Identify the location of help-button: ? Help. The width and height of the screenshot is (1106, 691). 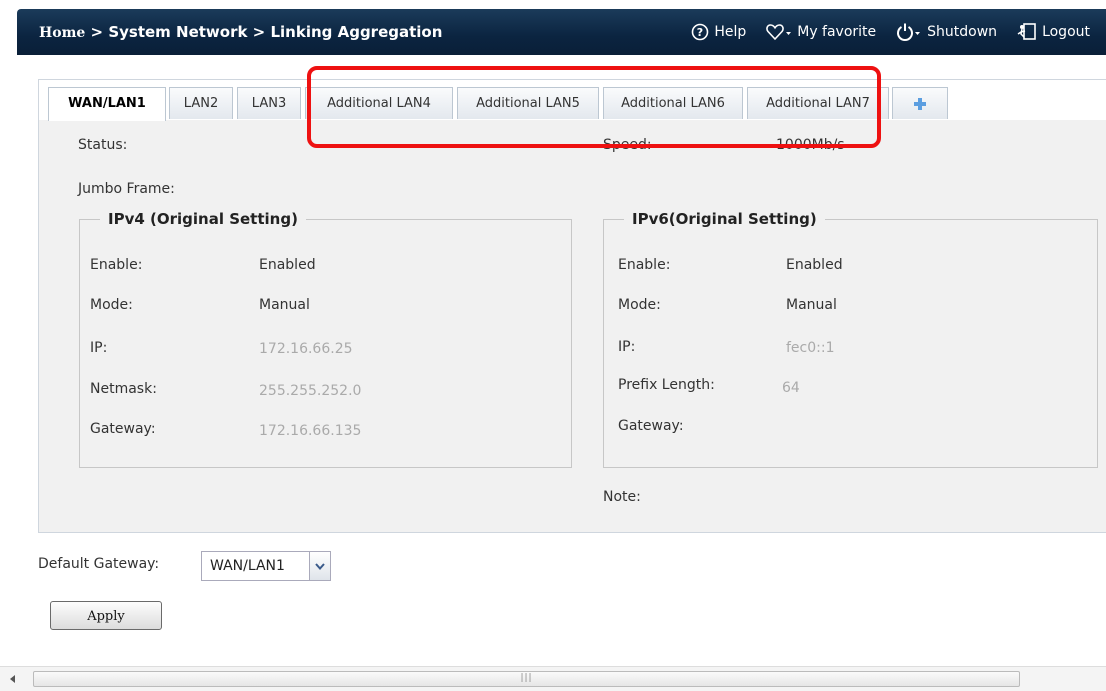
(718, 32).